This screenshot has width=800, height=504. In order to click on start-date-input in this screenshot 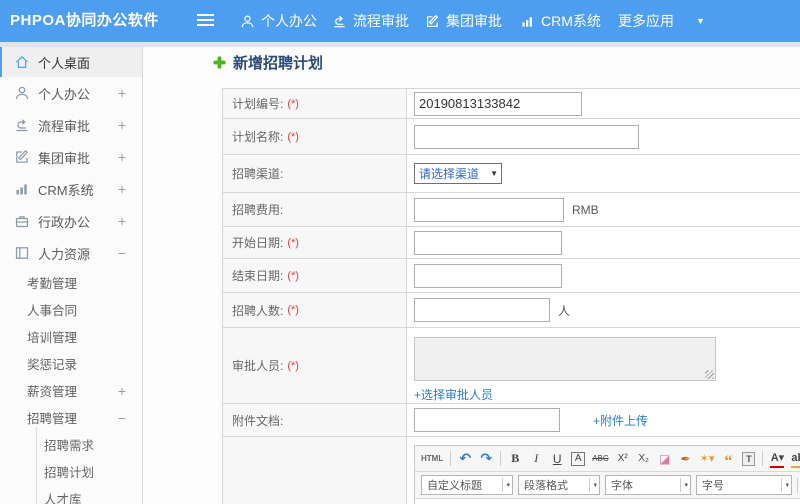, I will do `click(488, 242)`.